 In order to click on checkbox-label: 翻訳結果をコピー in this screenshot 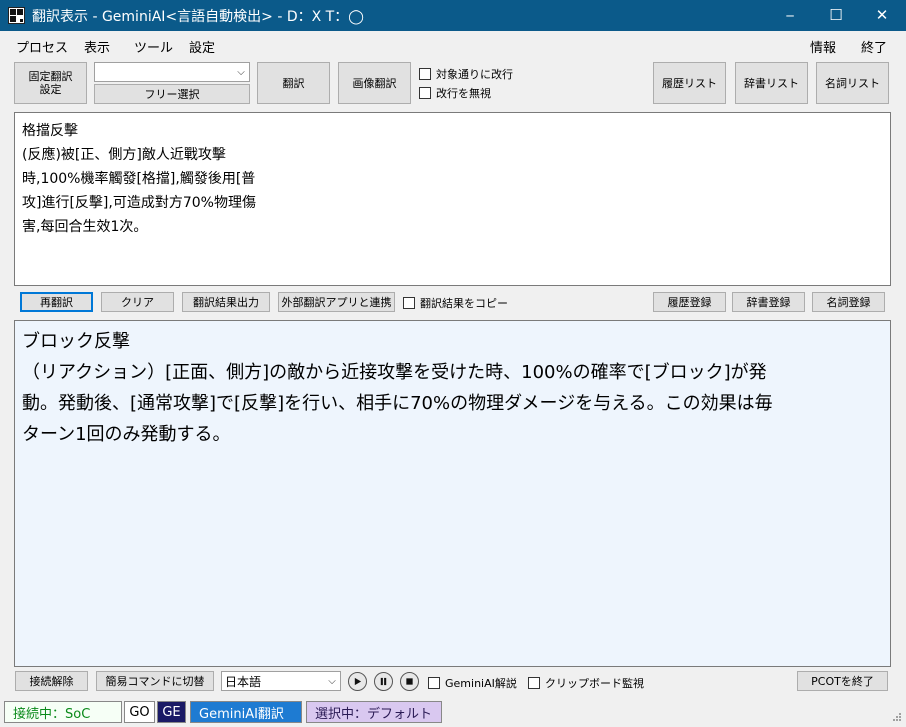, I will do `click(464, 303)`.